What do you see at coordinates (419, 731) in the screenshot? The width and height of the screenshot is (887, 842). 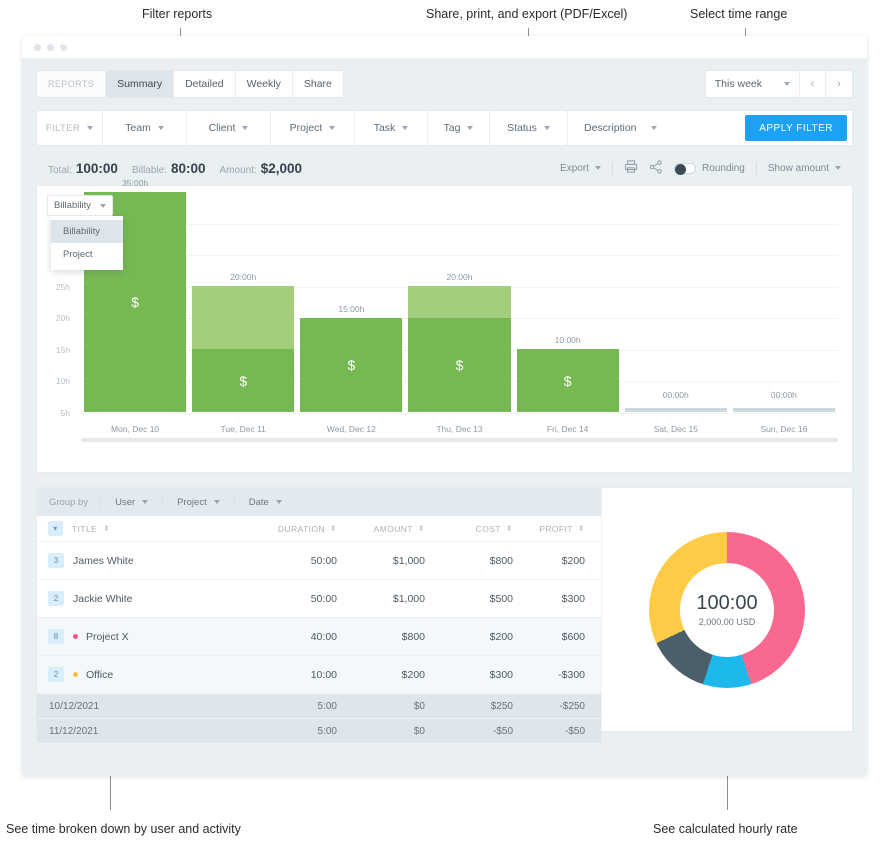 I see `row-amount: $0` at bounding box center [419, 731].